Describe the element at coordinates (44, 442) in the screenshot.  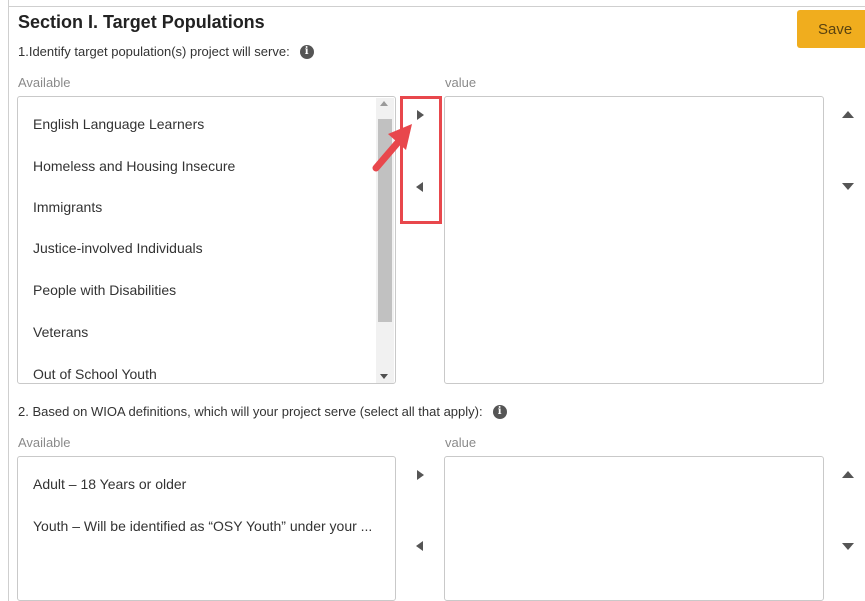
I see `available-label-2: Available` at that location.